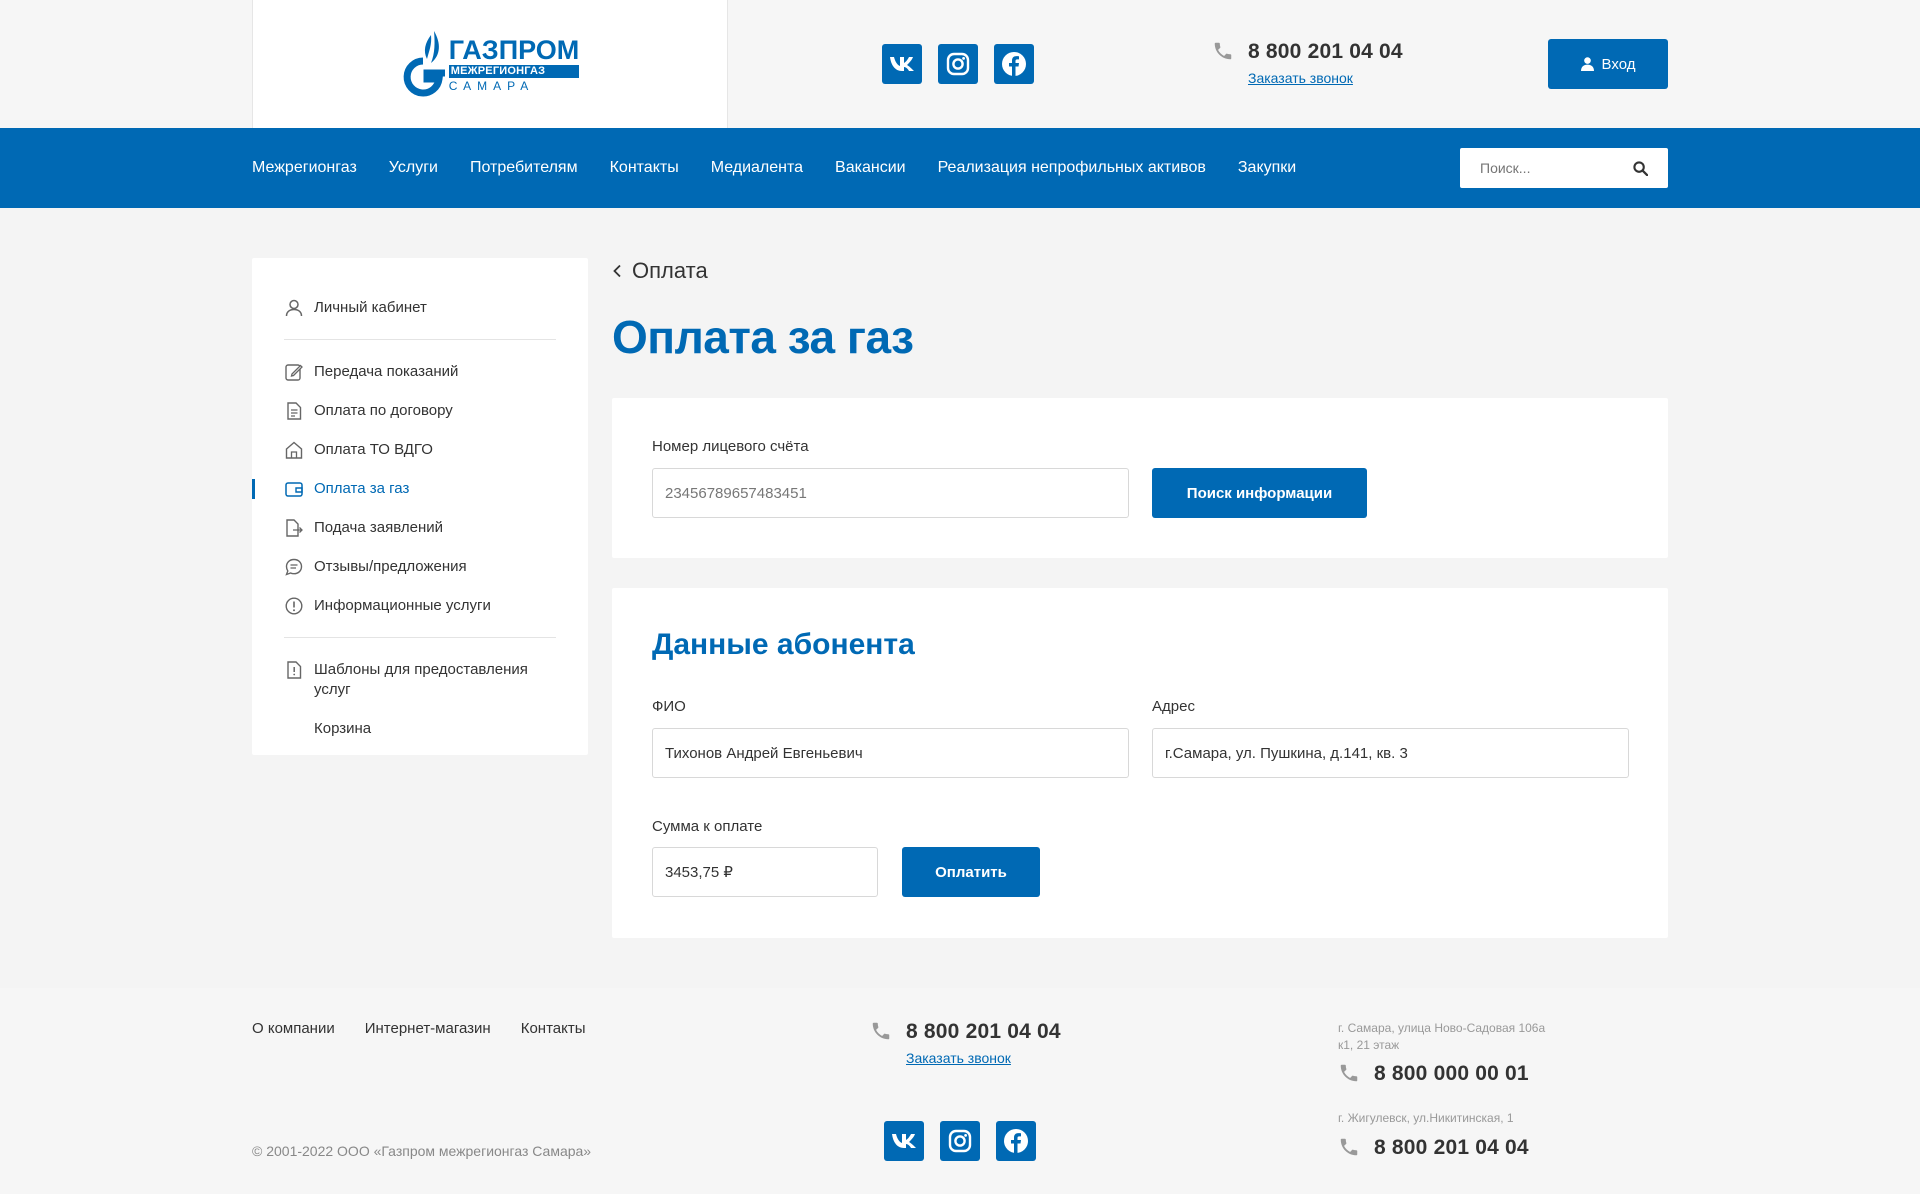 The image size is (1920, 1194). What do you see at coordinates (373, 449) in the screenshot?
I see `sidebar-item-label: Оплата ТО ВДГО` at bounding box center [373, 449].